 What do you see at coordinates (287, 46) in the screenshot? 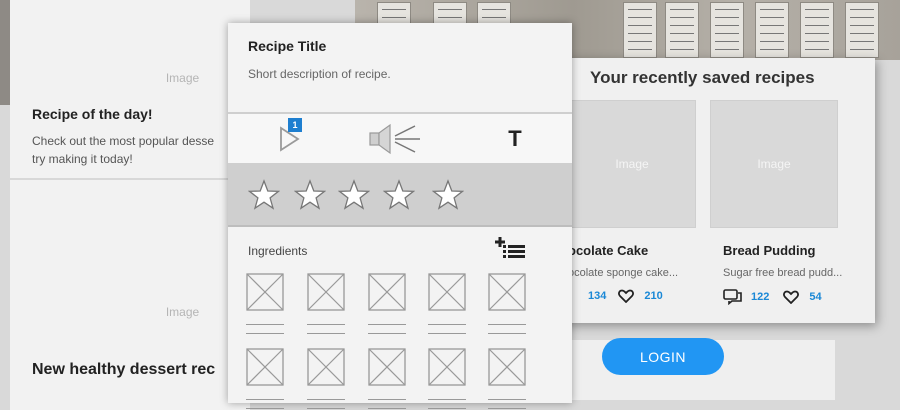
I see `recipe-title: Recipe Title` at bounding box center [287, 46].